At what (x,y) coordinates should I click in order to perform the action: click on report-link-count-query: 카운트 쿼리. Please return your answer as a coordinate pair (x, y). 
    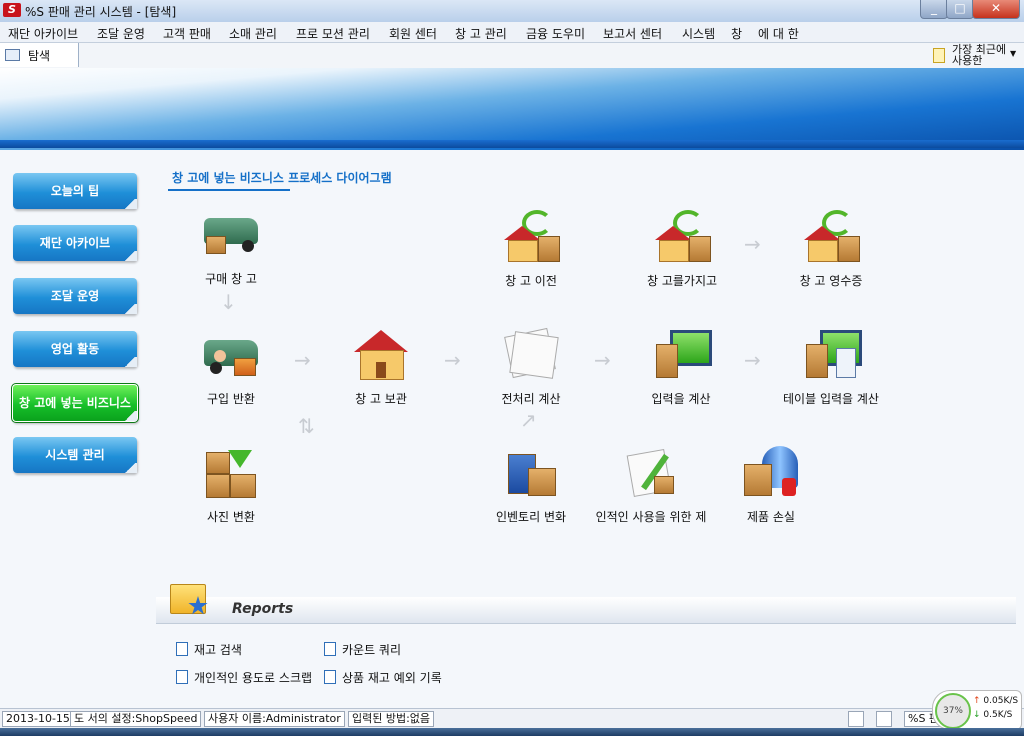
    Looking at the image, I should click on (362, 649).